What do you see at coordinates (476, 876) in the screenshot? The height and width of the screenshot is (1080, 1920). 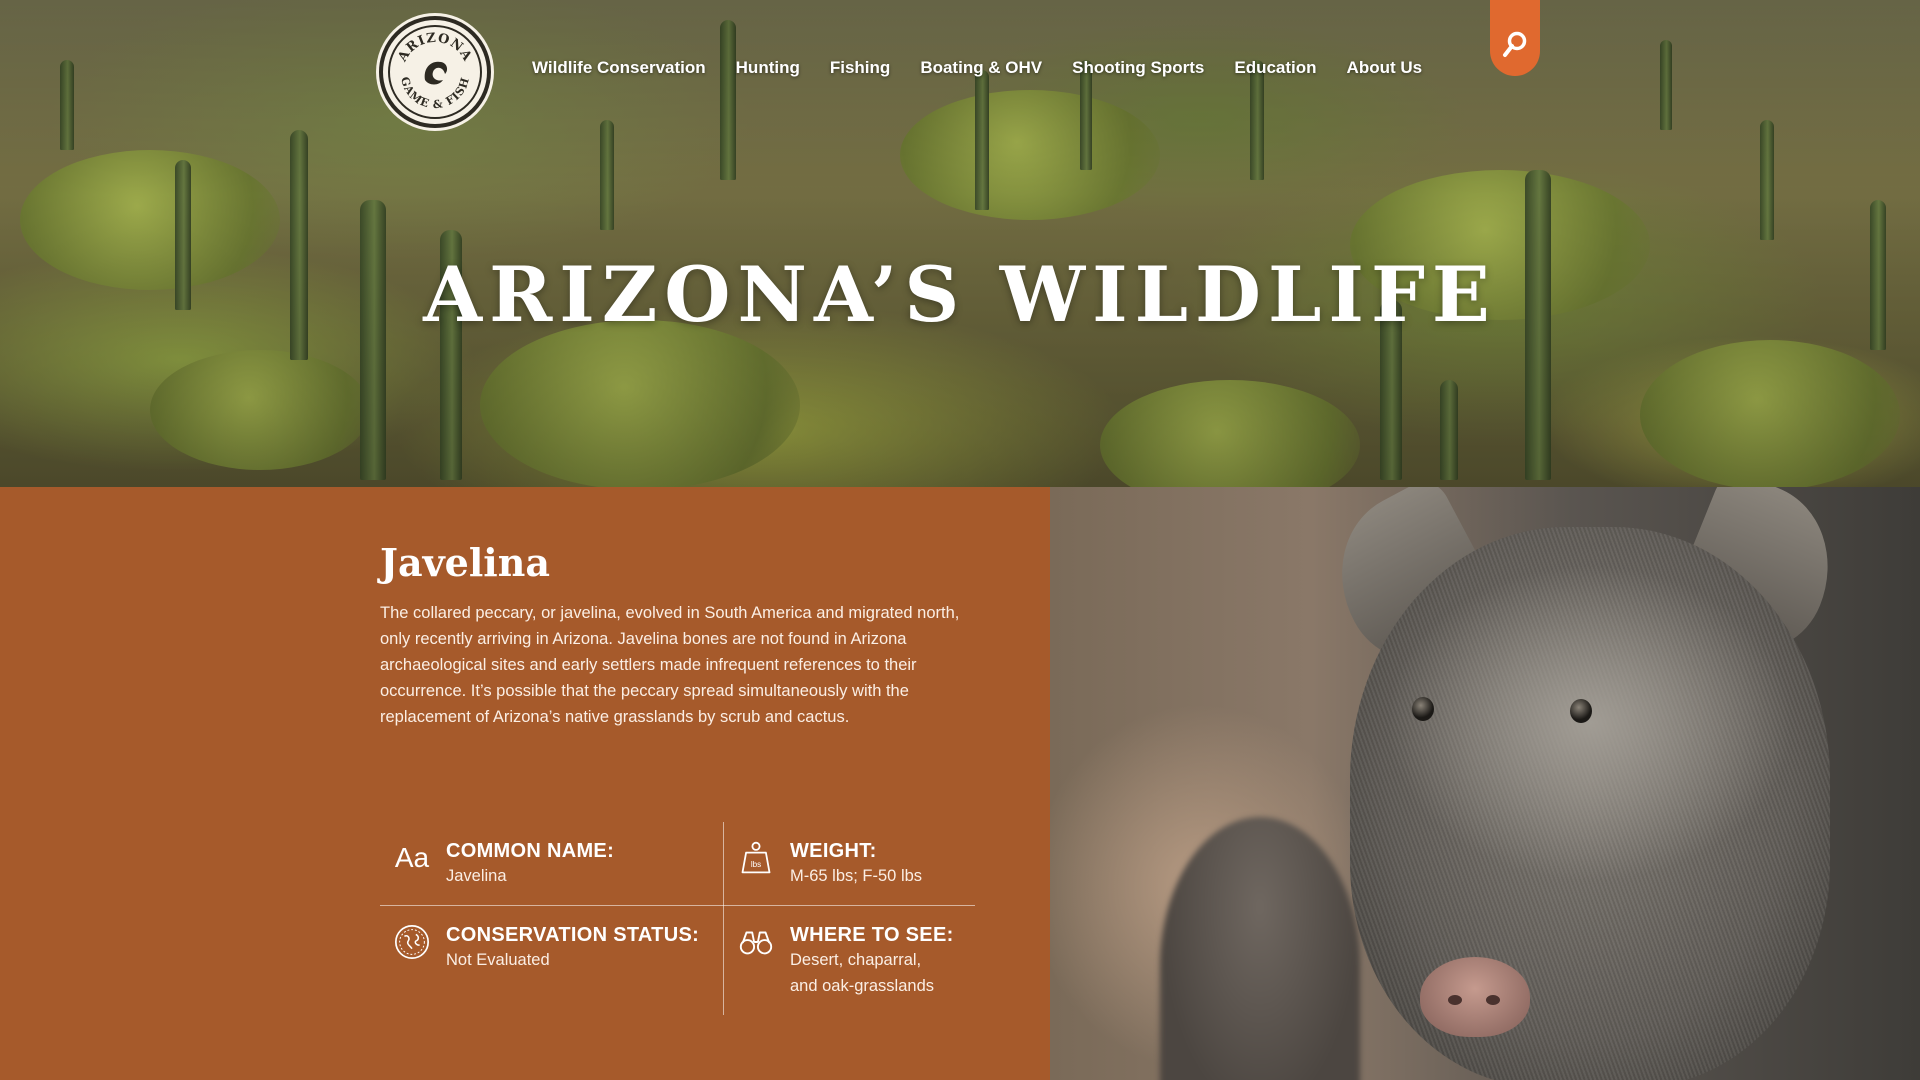 I see `fact-value-common-name: Javelina` at bounding box center [476, 876].